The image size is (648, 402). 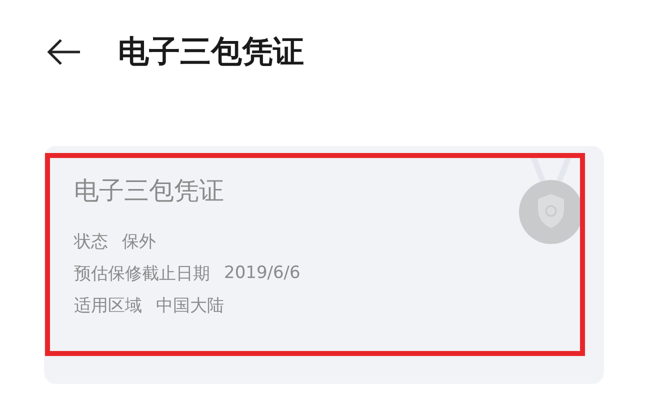 I want to click on back-arrow-icon, so click(x=64, y=52).